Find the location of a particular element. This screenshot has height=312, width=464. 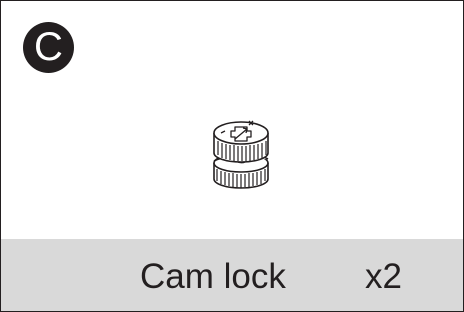

part-quantity-label: x2 is located at coordinates (383, 276).